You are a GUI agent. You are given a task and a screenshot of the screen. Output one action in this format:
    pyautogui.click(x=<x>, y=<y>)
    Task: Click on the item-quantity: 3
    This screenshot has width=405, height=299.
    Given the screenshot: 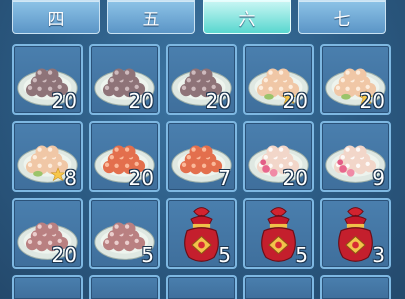 What is the action you would take?
    pyautogui.click(x=378, y=255)
    